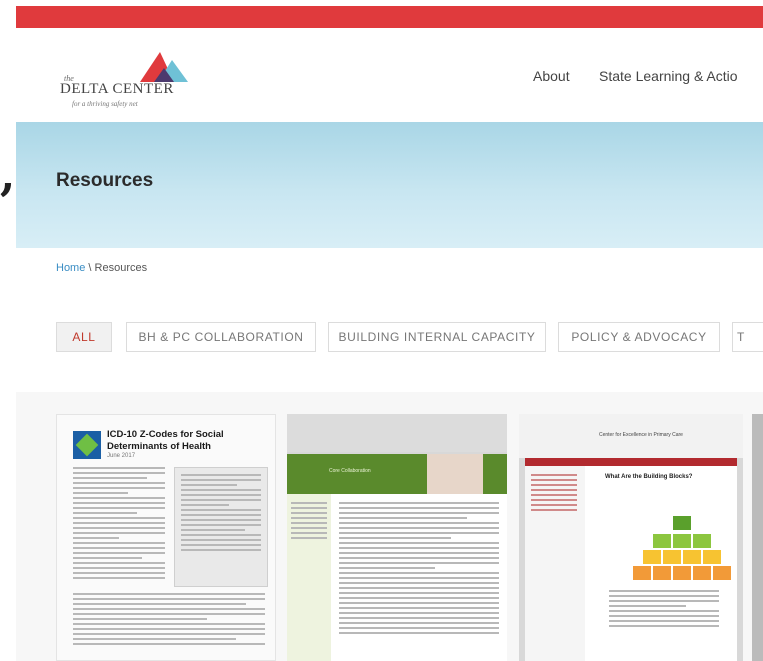 This screenshot has height=661, width=763. What do you see at coordinates (169, 620) in the screenshot?
I see `document-footer-text` at bounding box center [169, 620].